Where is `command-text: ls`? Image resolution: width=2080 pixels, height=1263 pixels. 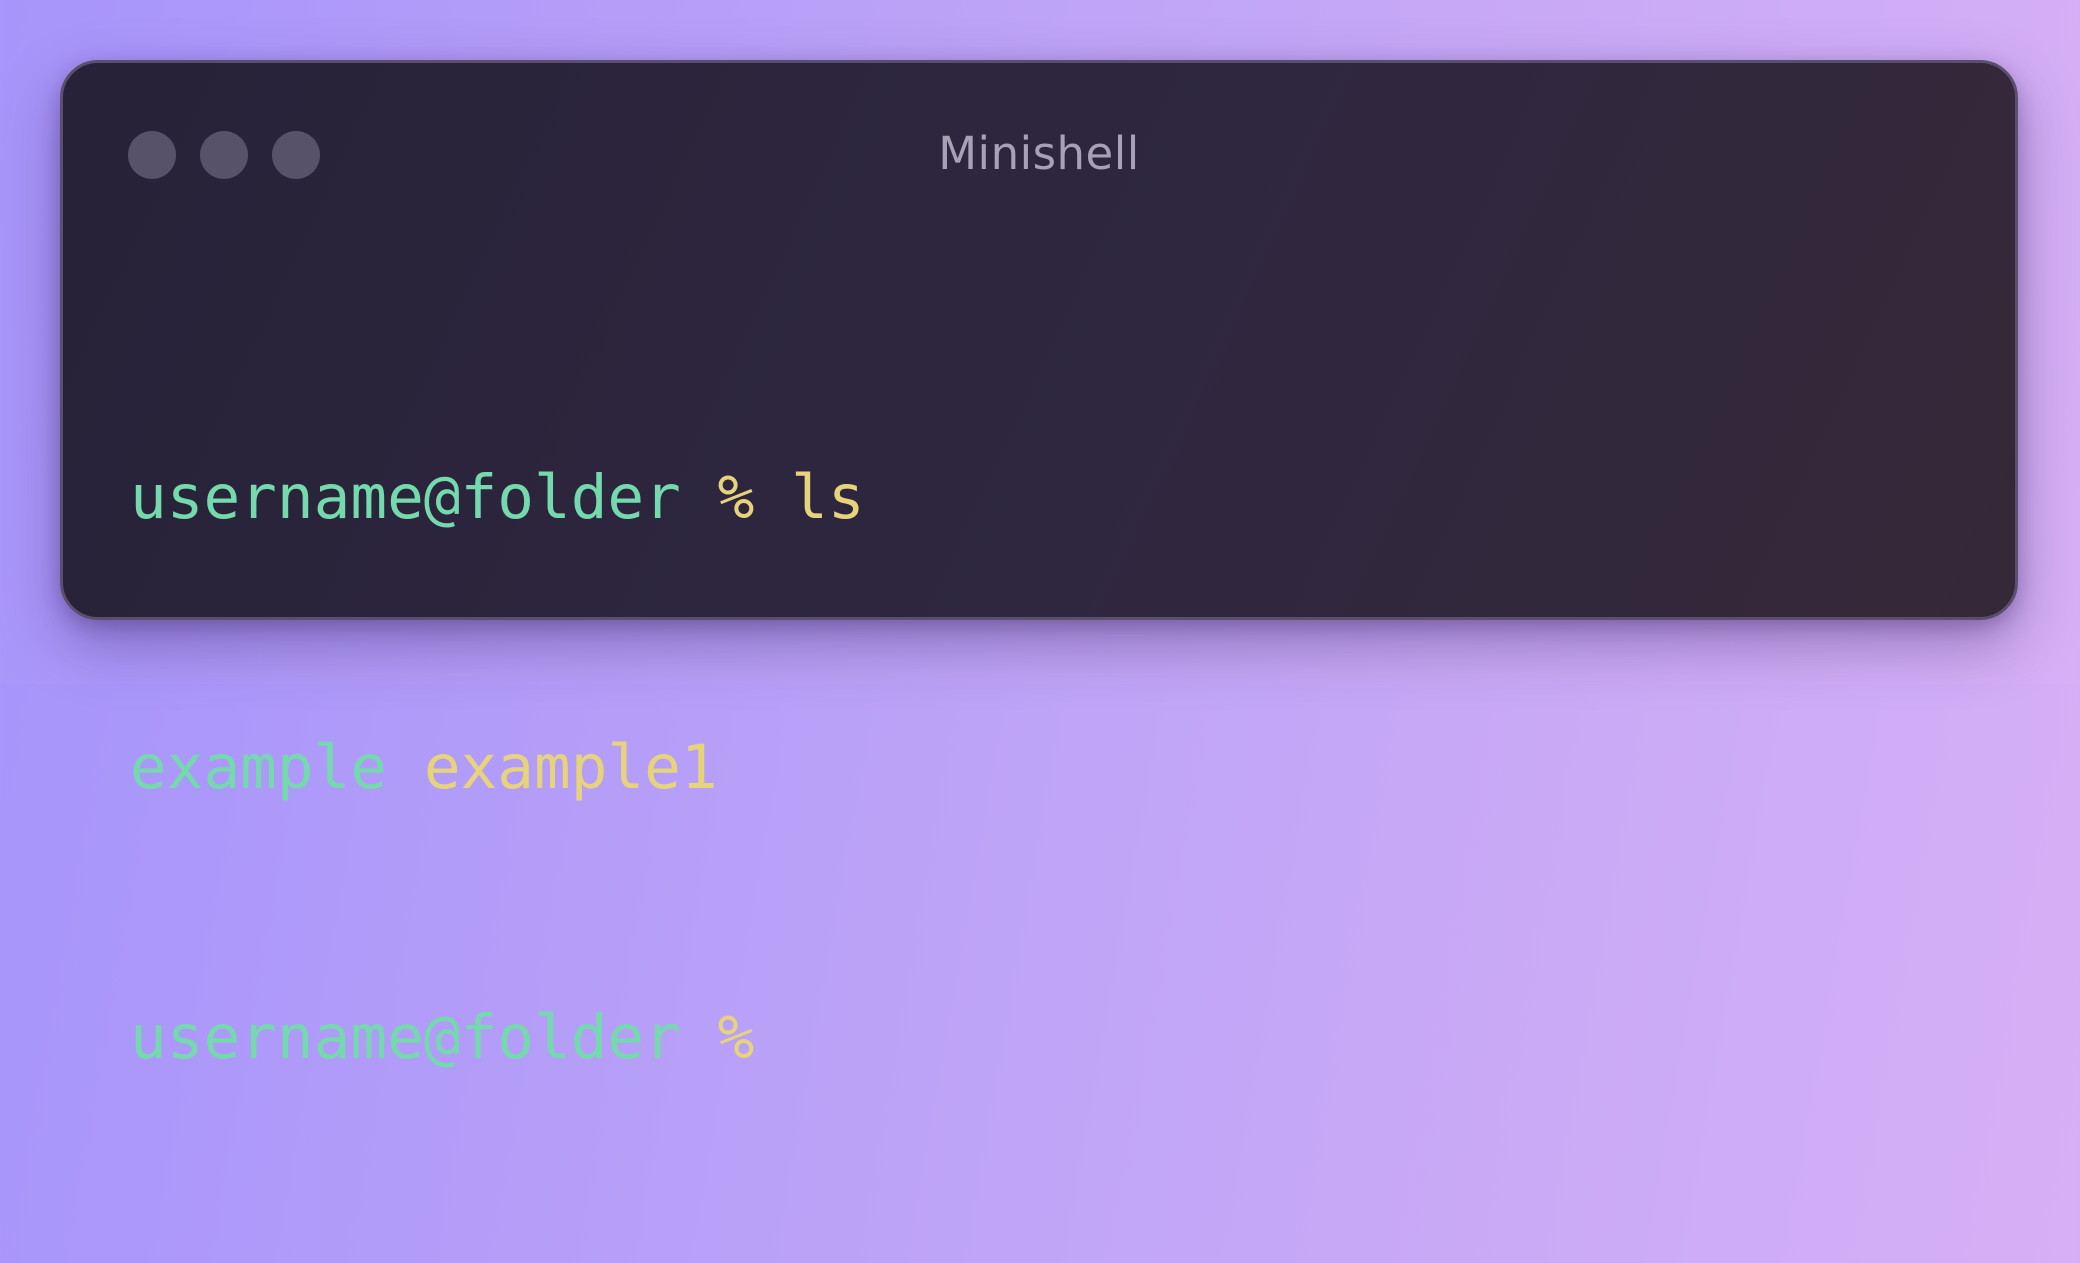
command-text: ls is located at coordinates (828, 497).